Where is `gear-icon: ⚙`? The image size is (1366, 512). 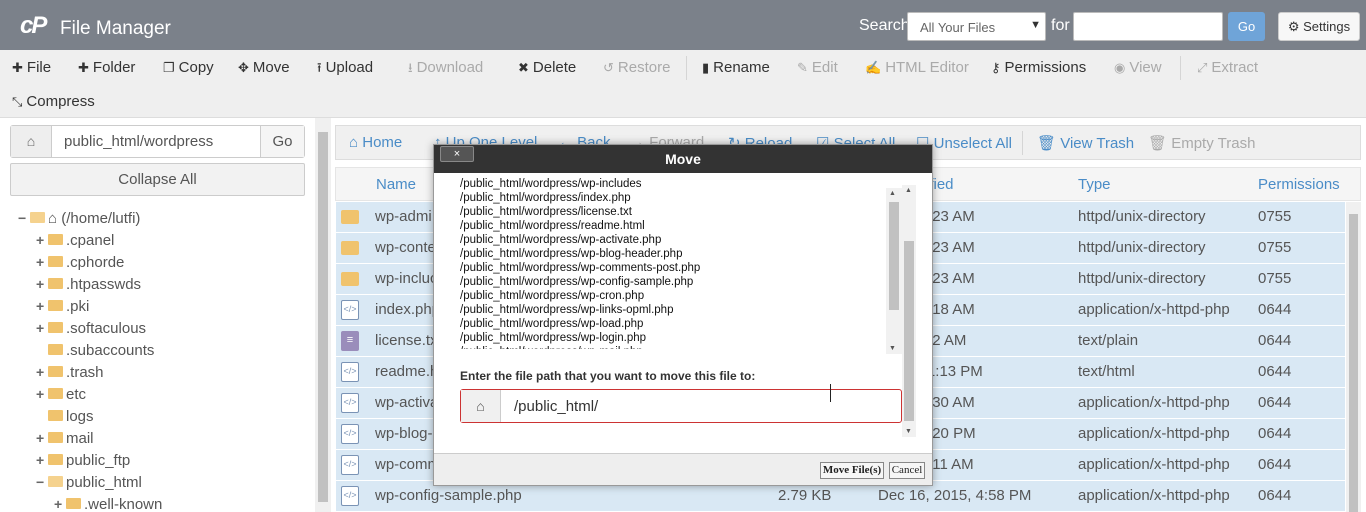
gear-icon: ⚙ is located at coordinates (1293, 26).